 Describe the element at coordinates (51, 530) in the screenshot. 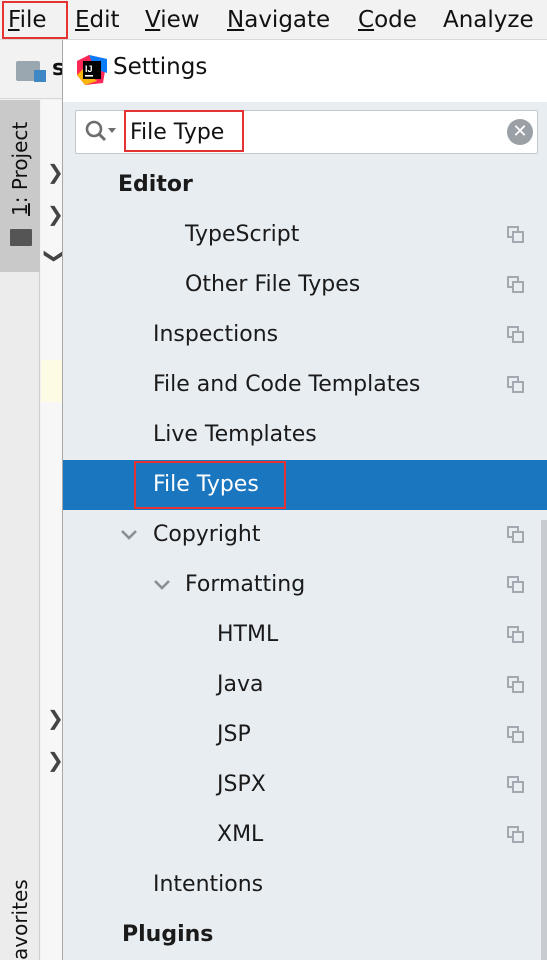

I see `project-tree-edge` at that location.